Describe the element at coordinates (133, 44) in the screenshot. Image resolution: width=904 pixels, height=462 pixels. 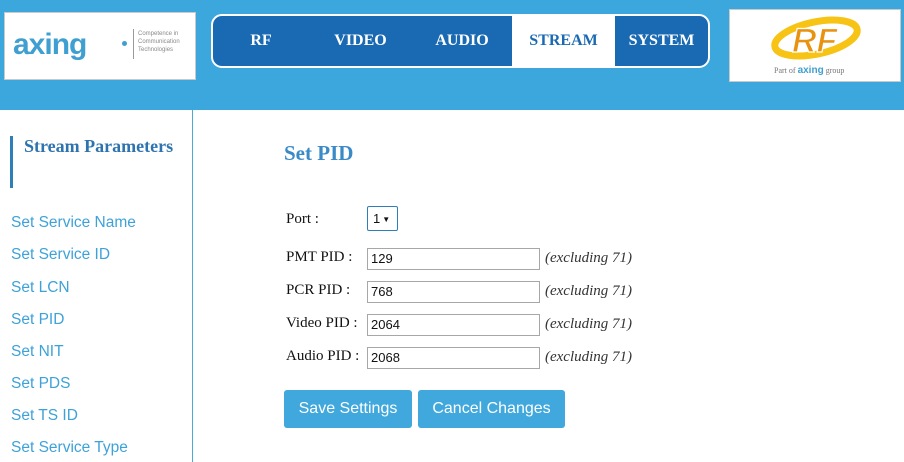
I see `axing-logo-divider` at that location.